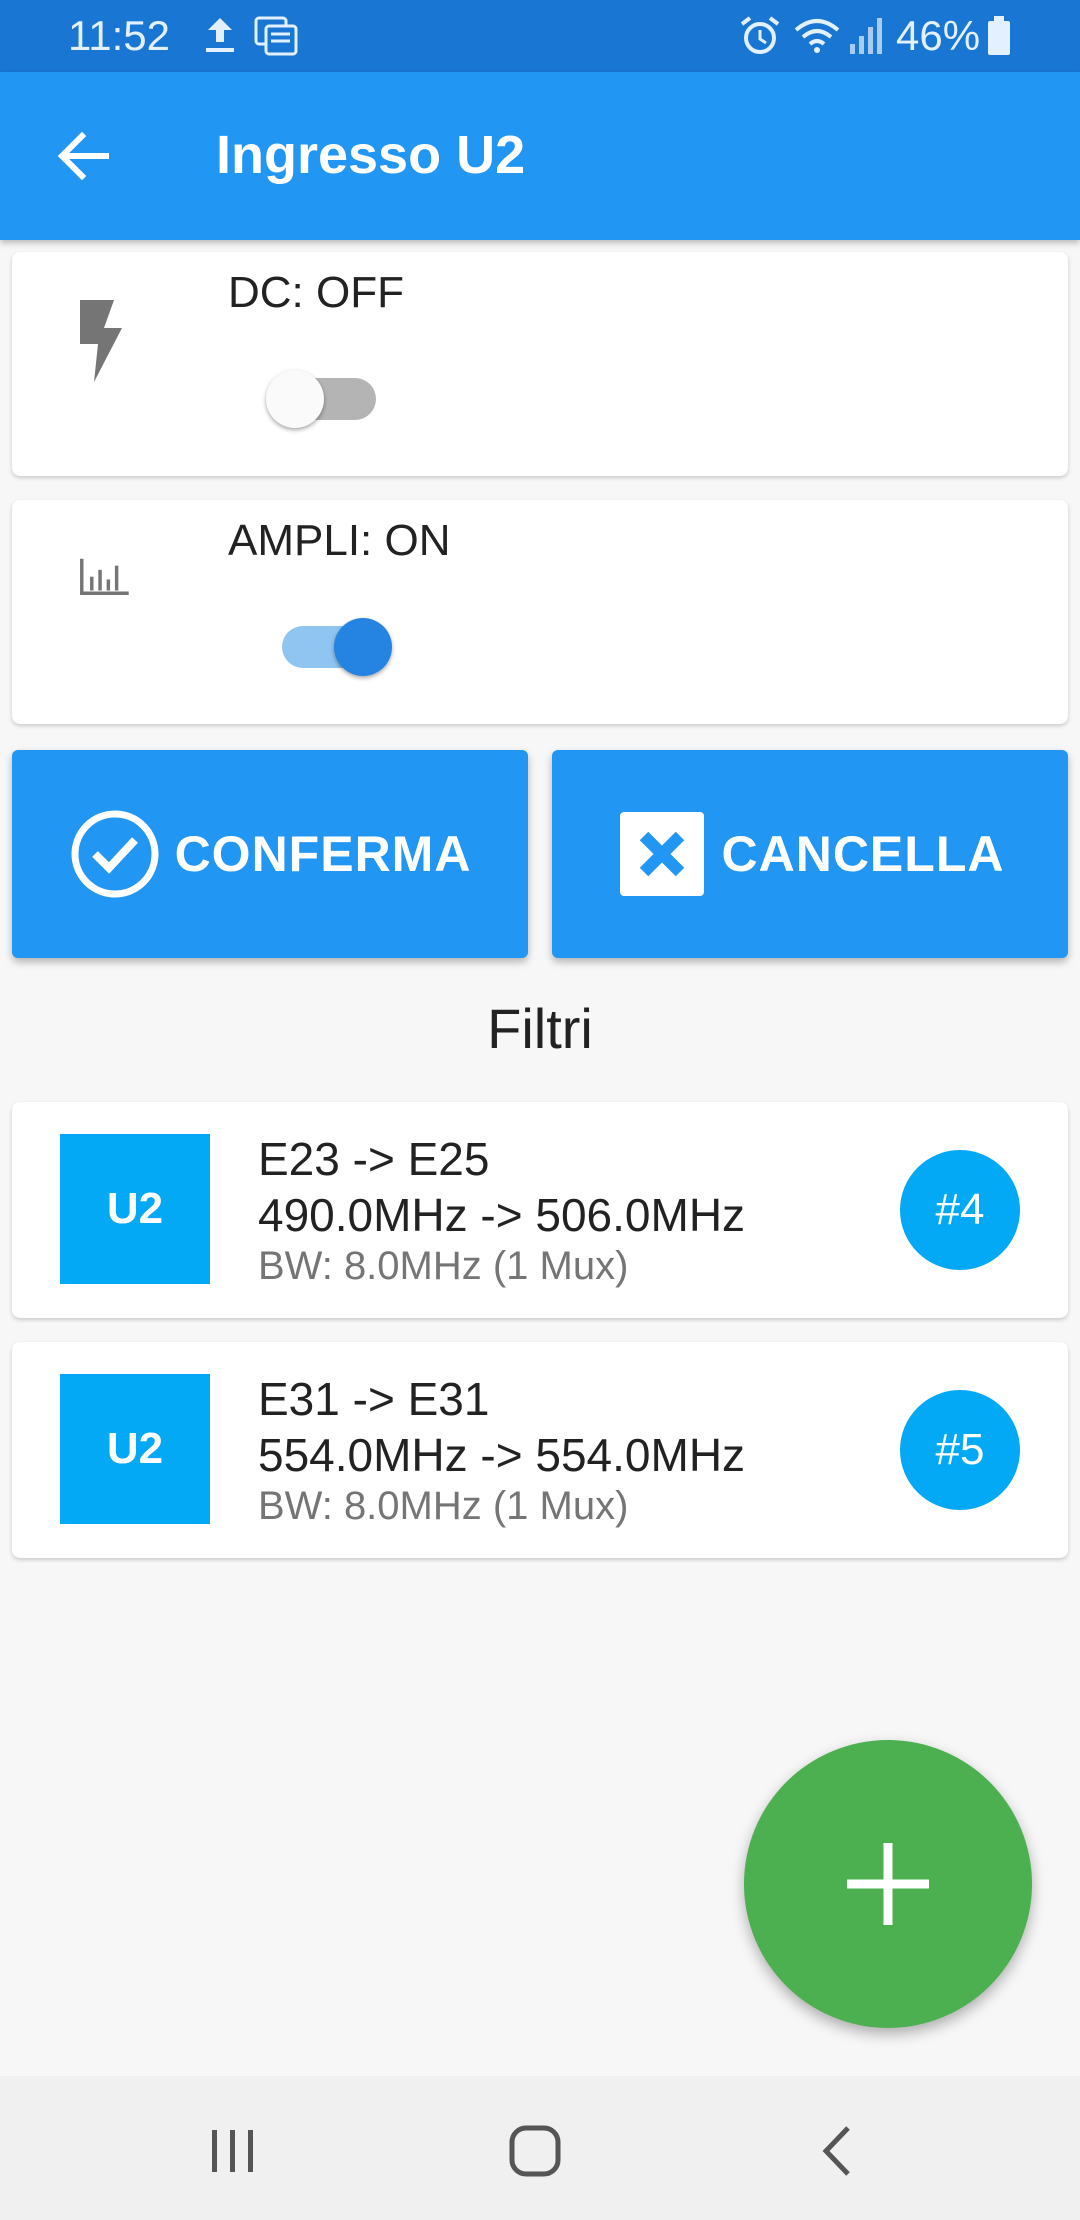 This screenshot has width=1080, height=2220. I want to click on add-icon, so click(888, 1884).